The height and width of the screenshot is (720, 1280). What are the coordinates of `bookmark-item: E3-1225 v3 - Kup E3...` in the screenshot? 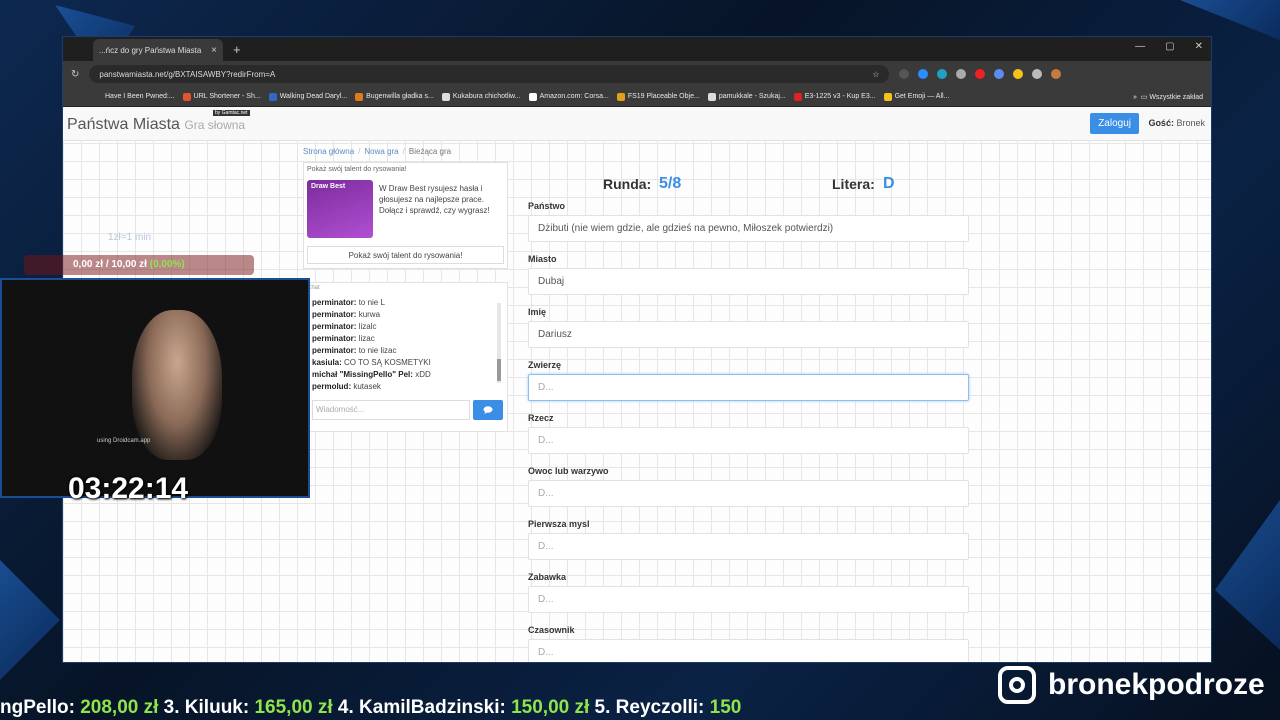 It's located at (834, 96).